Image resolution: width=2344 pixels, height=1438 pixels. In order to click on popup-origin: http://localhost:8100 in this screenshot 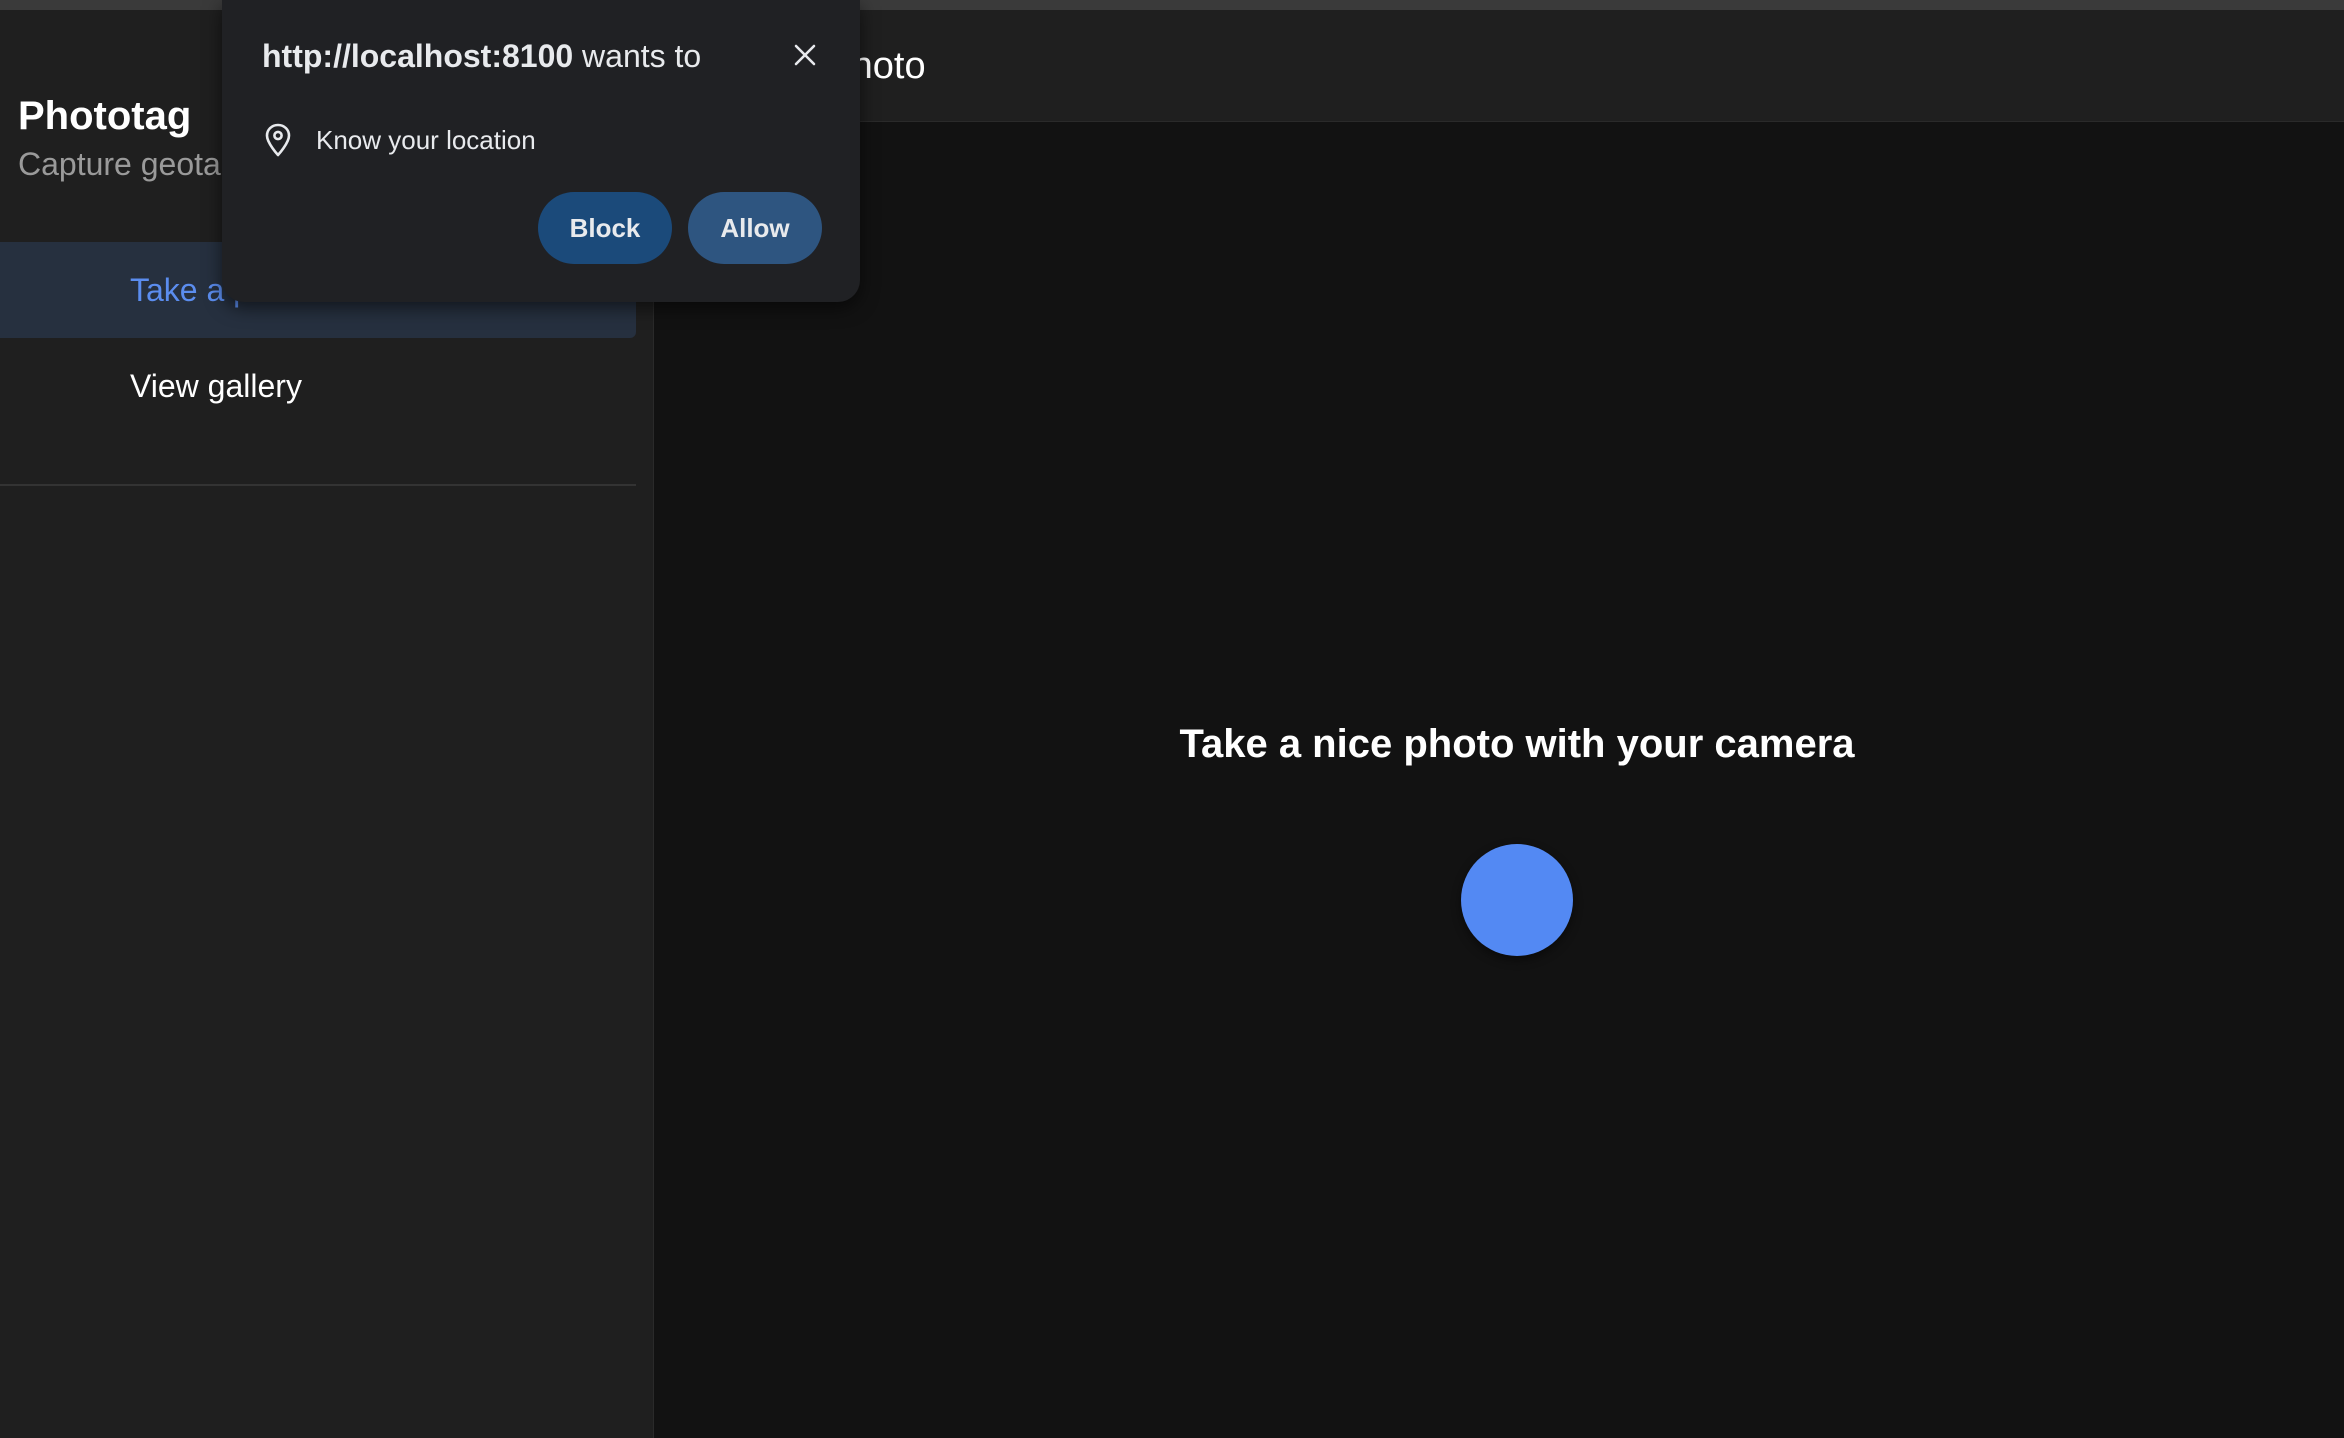, I will do `click(418, 56)`.